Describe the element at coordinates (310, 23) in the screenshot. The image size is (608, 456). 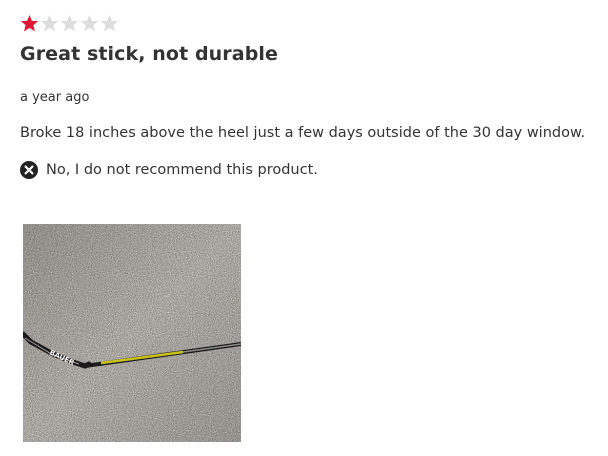
I see `star-rating` at that location.